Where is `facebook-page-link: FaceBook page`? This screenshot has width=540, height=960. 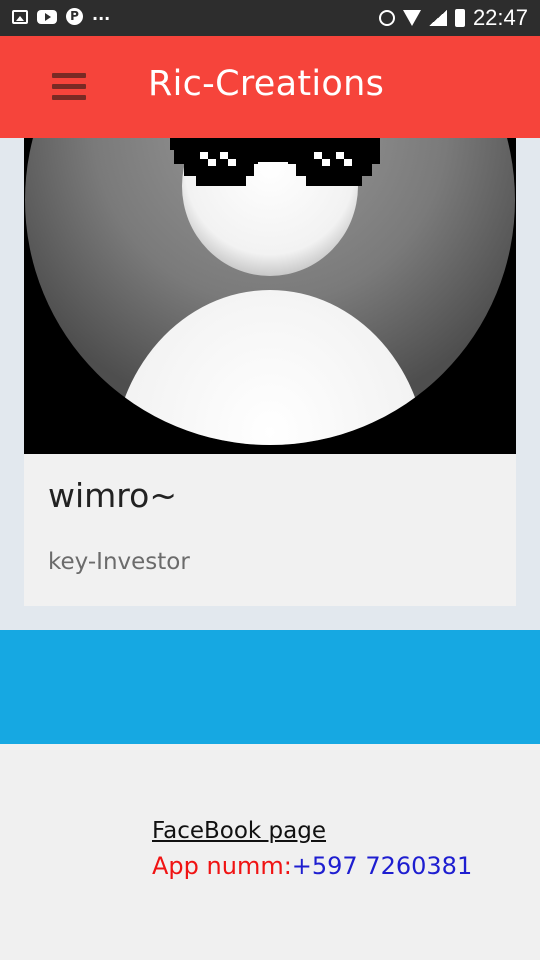
facebook-page-link: FaceBook page is located at coordinates (239, 831).